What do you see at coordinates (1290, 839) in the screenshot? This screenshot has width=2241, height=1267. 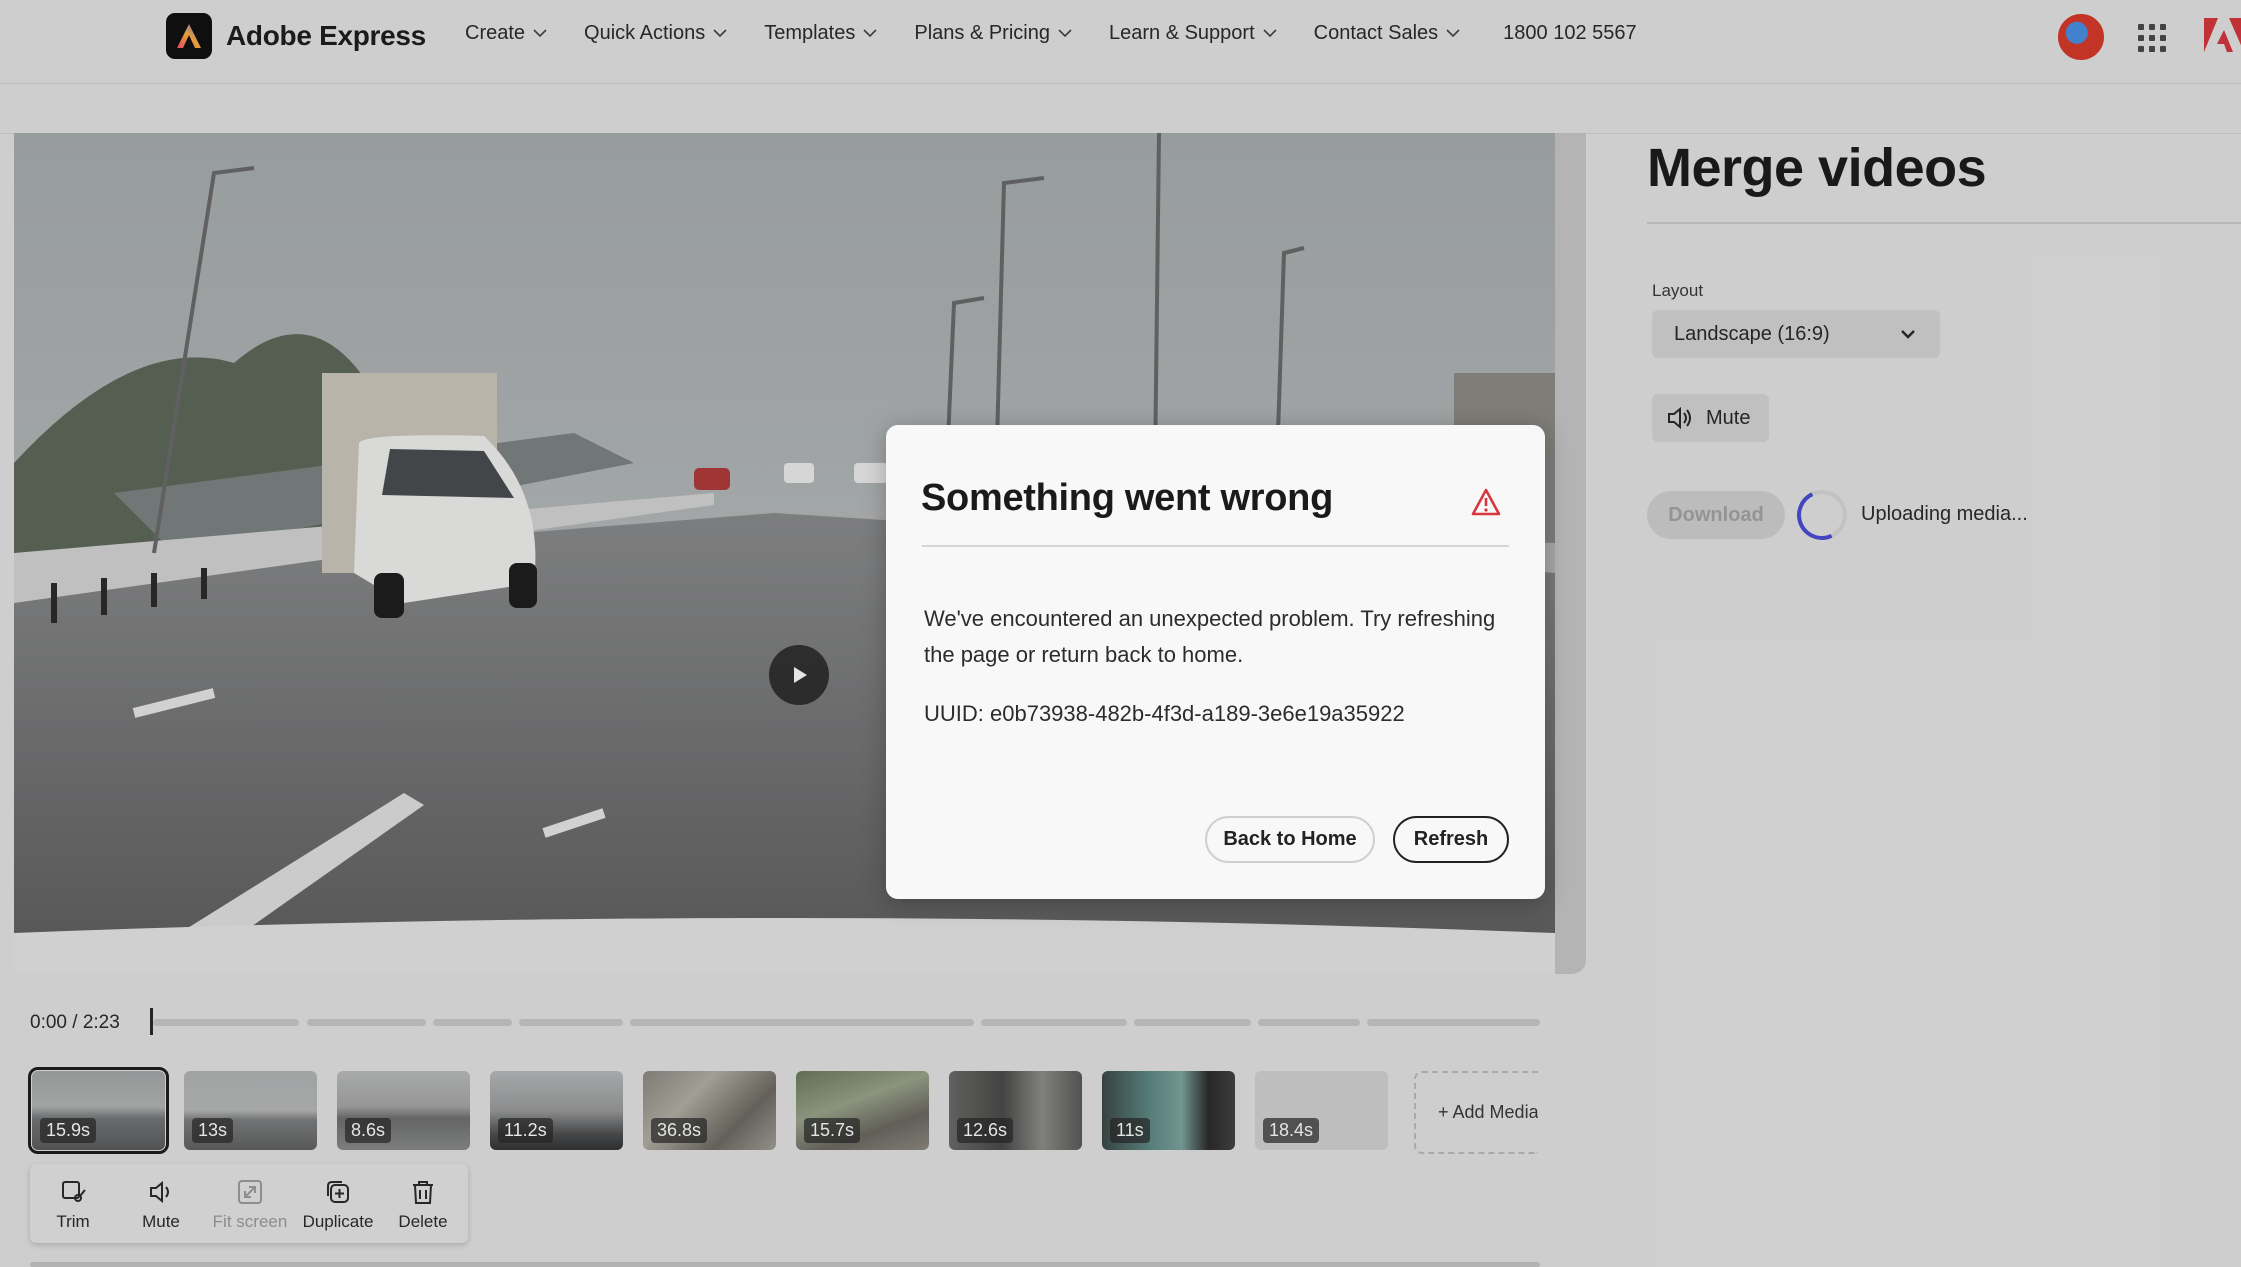 I see `back-to-home-button: Back to Home` at bounding box center [1290, 839].